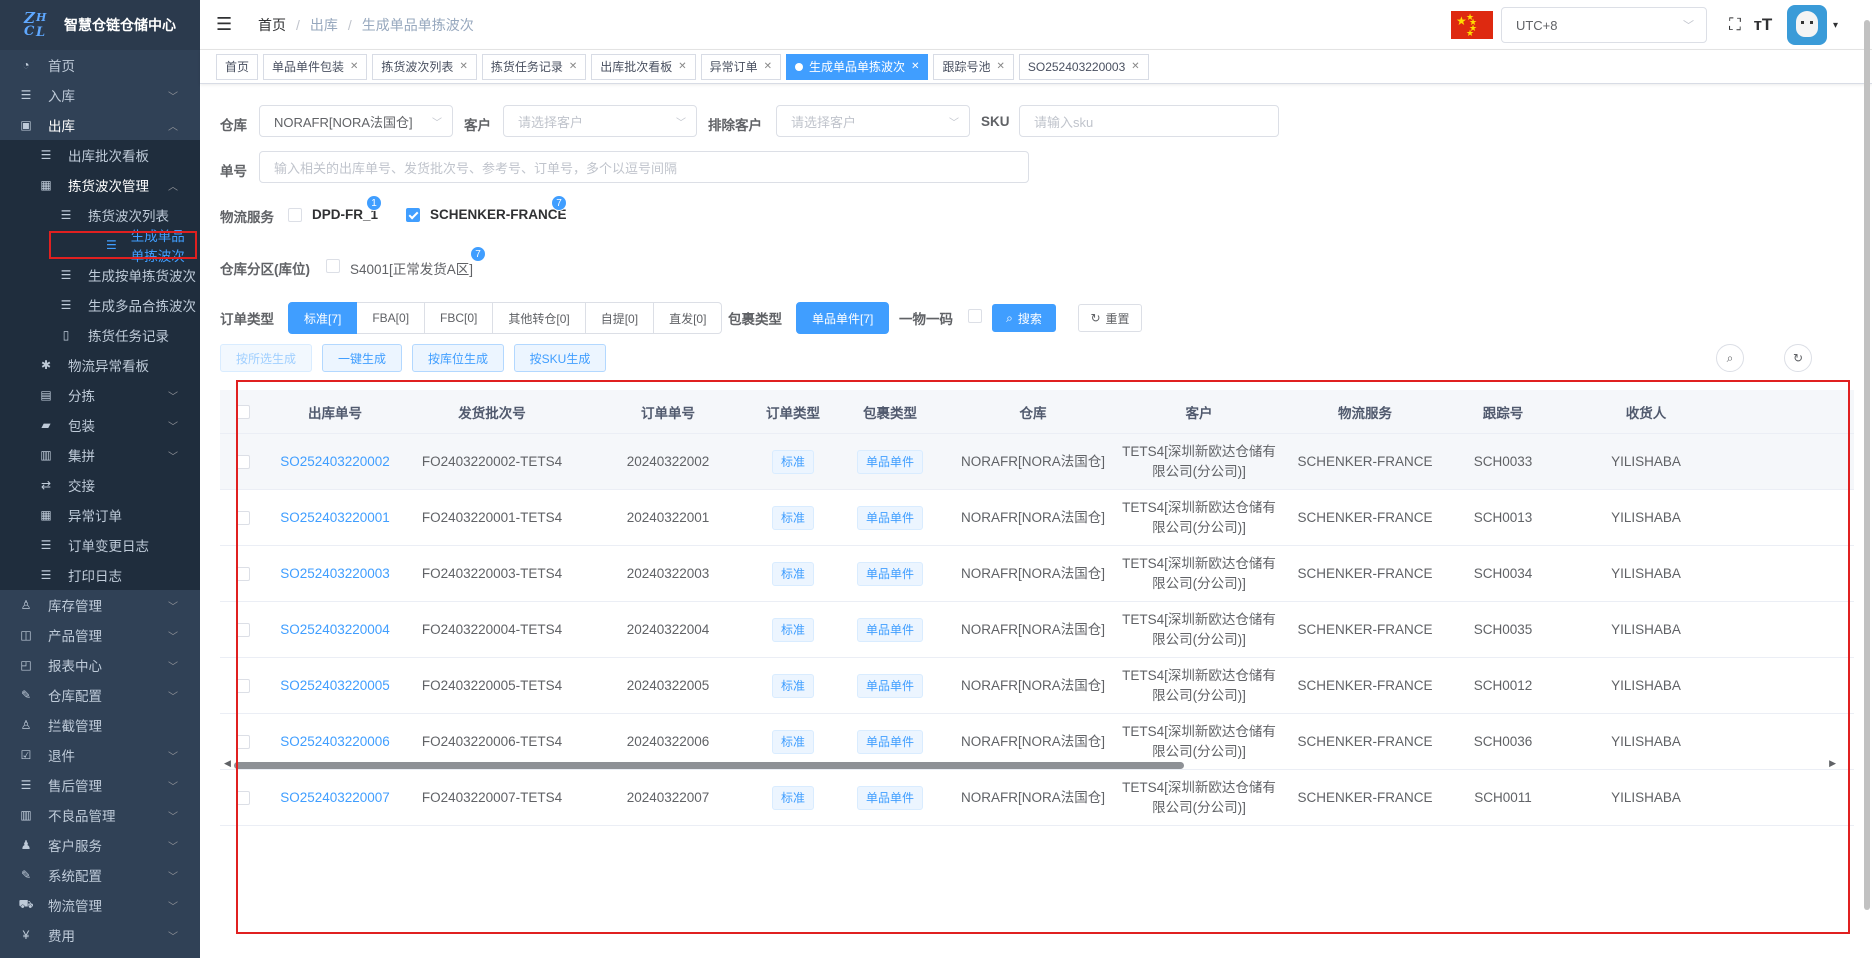 The image size is (1872, 958). What do you see at coordinates (1149, 121) in the screenshot?
I see `sku-input: 请输入sku` at bounding box center [1149, 121].